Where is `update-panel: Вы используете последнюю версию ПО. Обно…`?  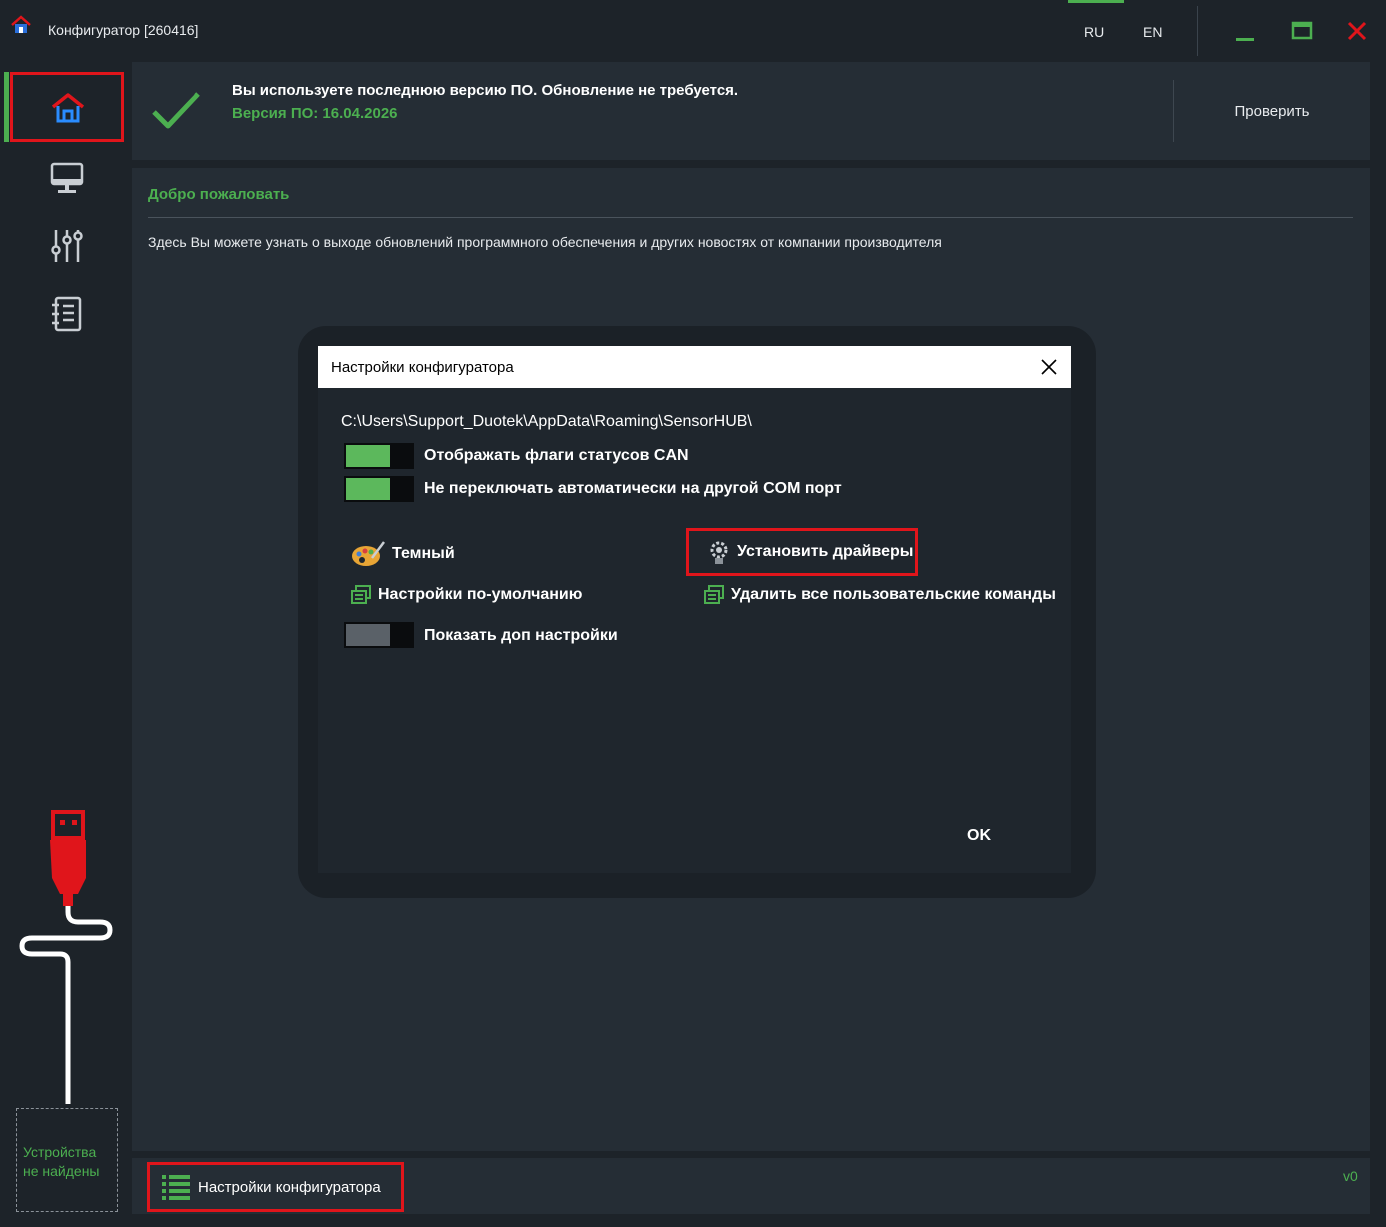
update-panel: Вы используете последнюю версию ПО. Обно… is located at coordinates (751, 111).